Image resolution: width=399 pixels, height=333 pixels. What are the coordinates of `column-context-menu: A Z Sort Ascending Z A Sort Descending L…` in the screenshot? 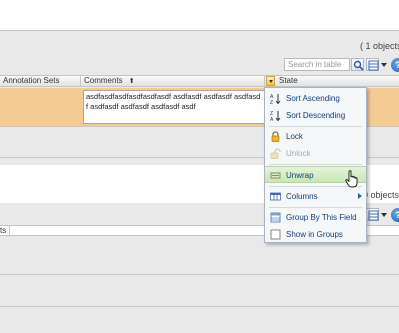 It's located at (315, 165).